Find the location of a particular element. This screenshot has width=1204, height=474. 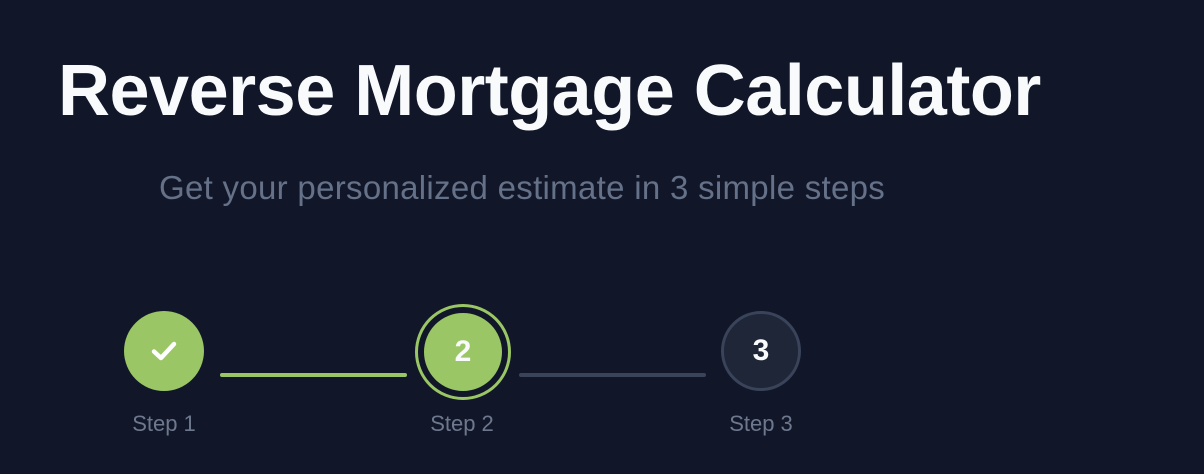

step-2-number: 2 is located at coordinates (463, 351).